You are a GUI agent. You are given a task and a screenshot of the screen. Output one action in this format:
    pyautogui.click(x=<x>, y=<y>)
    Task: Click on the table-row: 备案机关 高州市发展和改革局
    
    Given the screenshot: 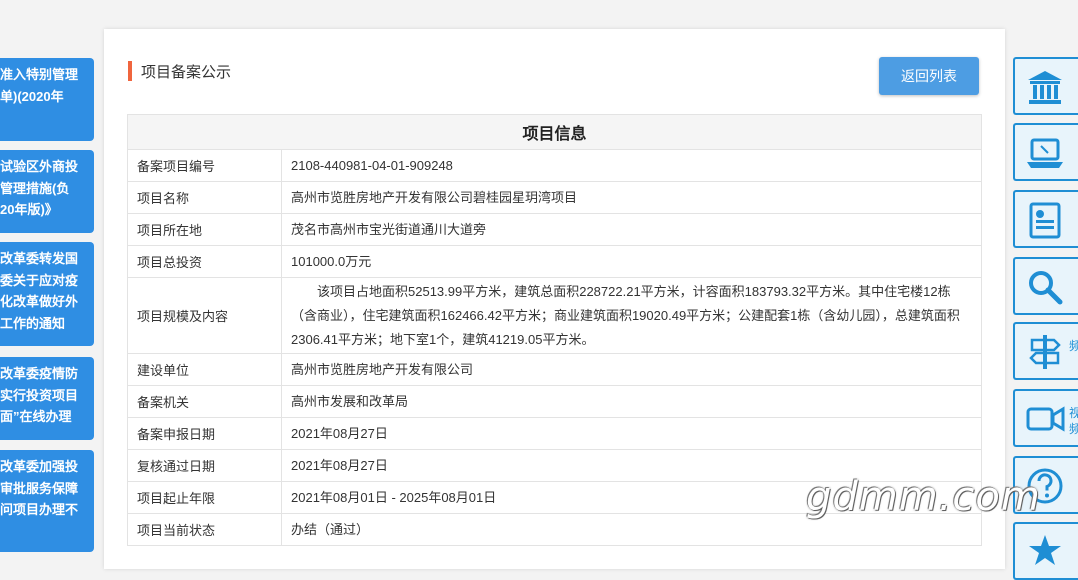 What is the action you would take?
    pyautogui.click(x=554, y=401)
    